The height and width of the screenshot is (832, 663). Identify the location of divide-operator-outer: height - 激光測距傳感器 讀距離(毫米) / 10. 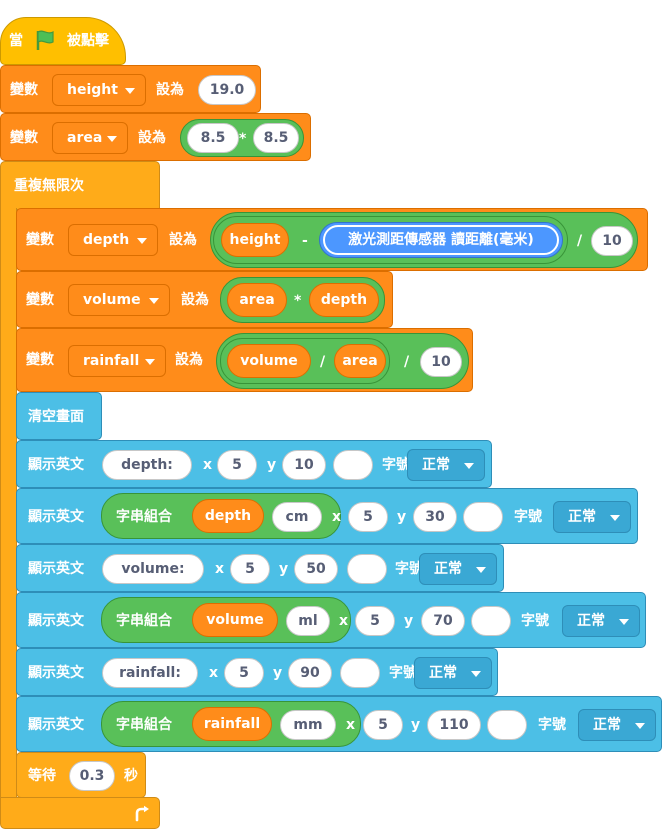
(424, 240).